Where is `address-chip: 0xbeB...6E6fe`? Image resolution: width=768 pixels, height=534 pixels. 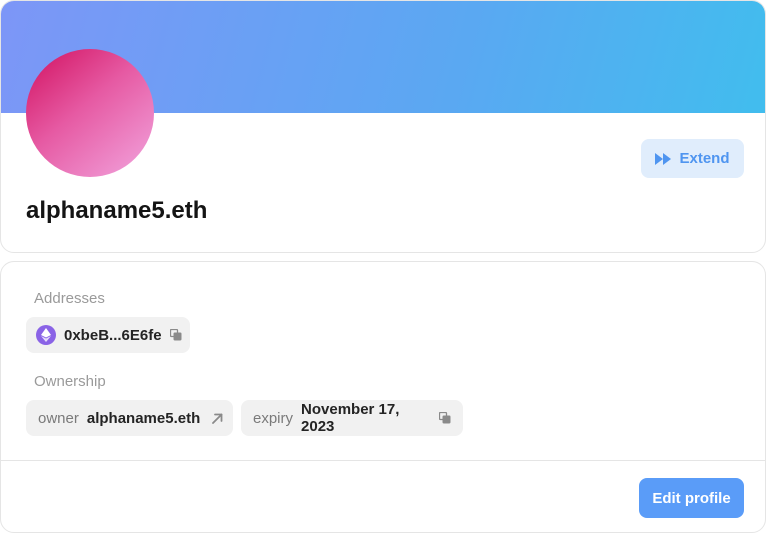
address-chip: 0xbeB...6E6fe is located at coordinates (108, 335).